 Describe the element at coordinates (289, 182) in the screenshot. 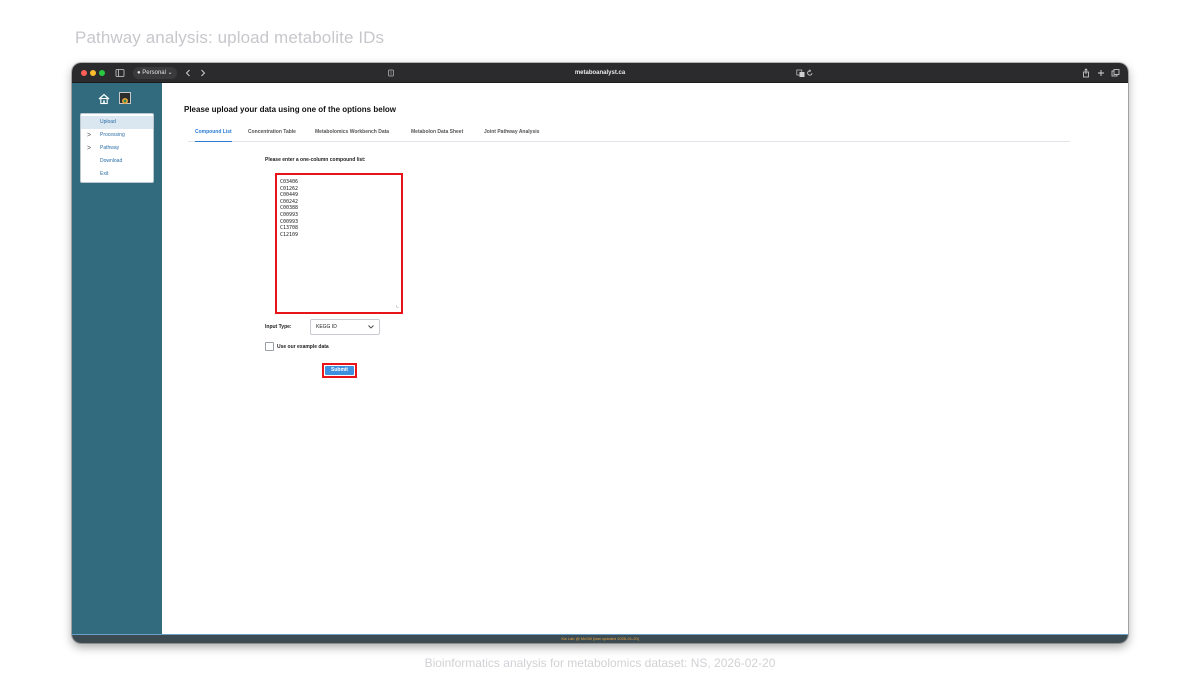

I see `compound-id: C03406` at that location.